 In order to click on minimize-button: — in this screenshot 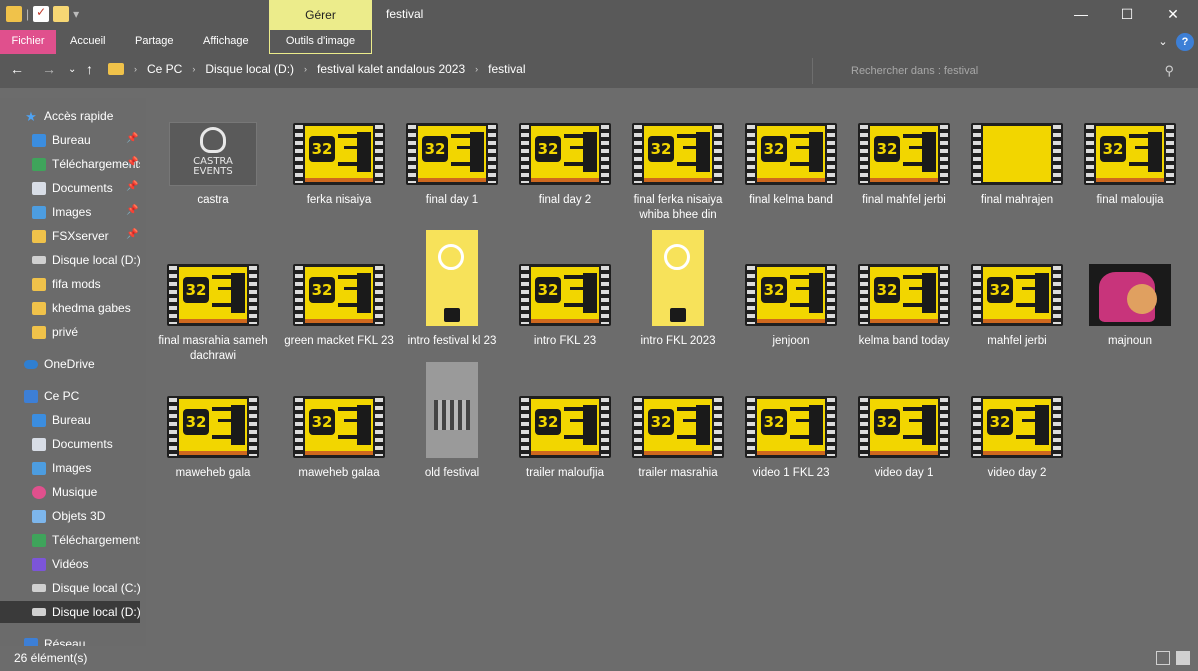, I will do `click(1081, 15)`.